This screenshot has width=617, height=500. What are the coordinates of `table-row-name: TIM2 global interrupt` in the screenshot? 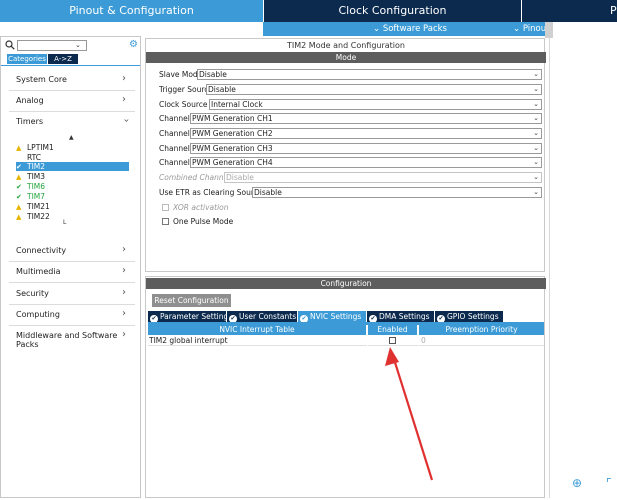 It's located at (257, 341).